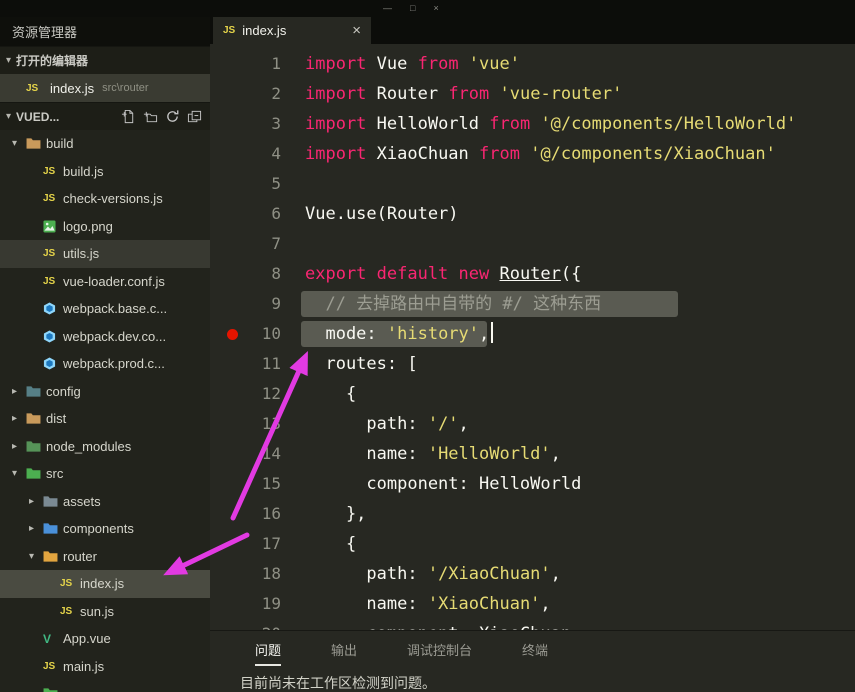  I want to click on code-line: 7, so click(532, 244).